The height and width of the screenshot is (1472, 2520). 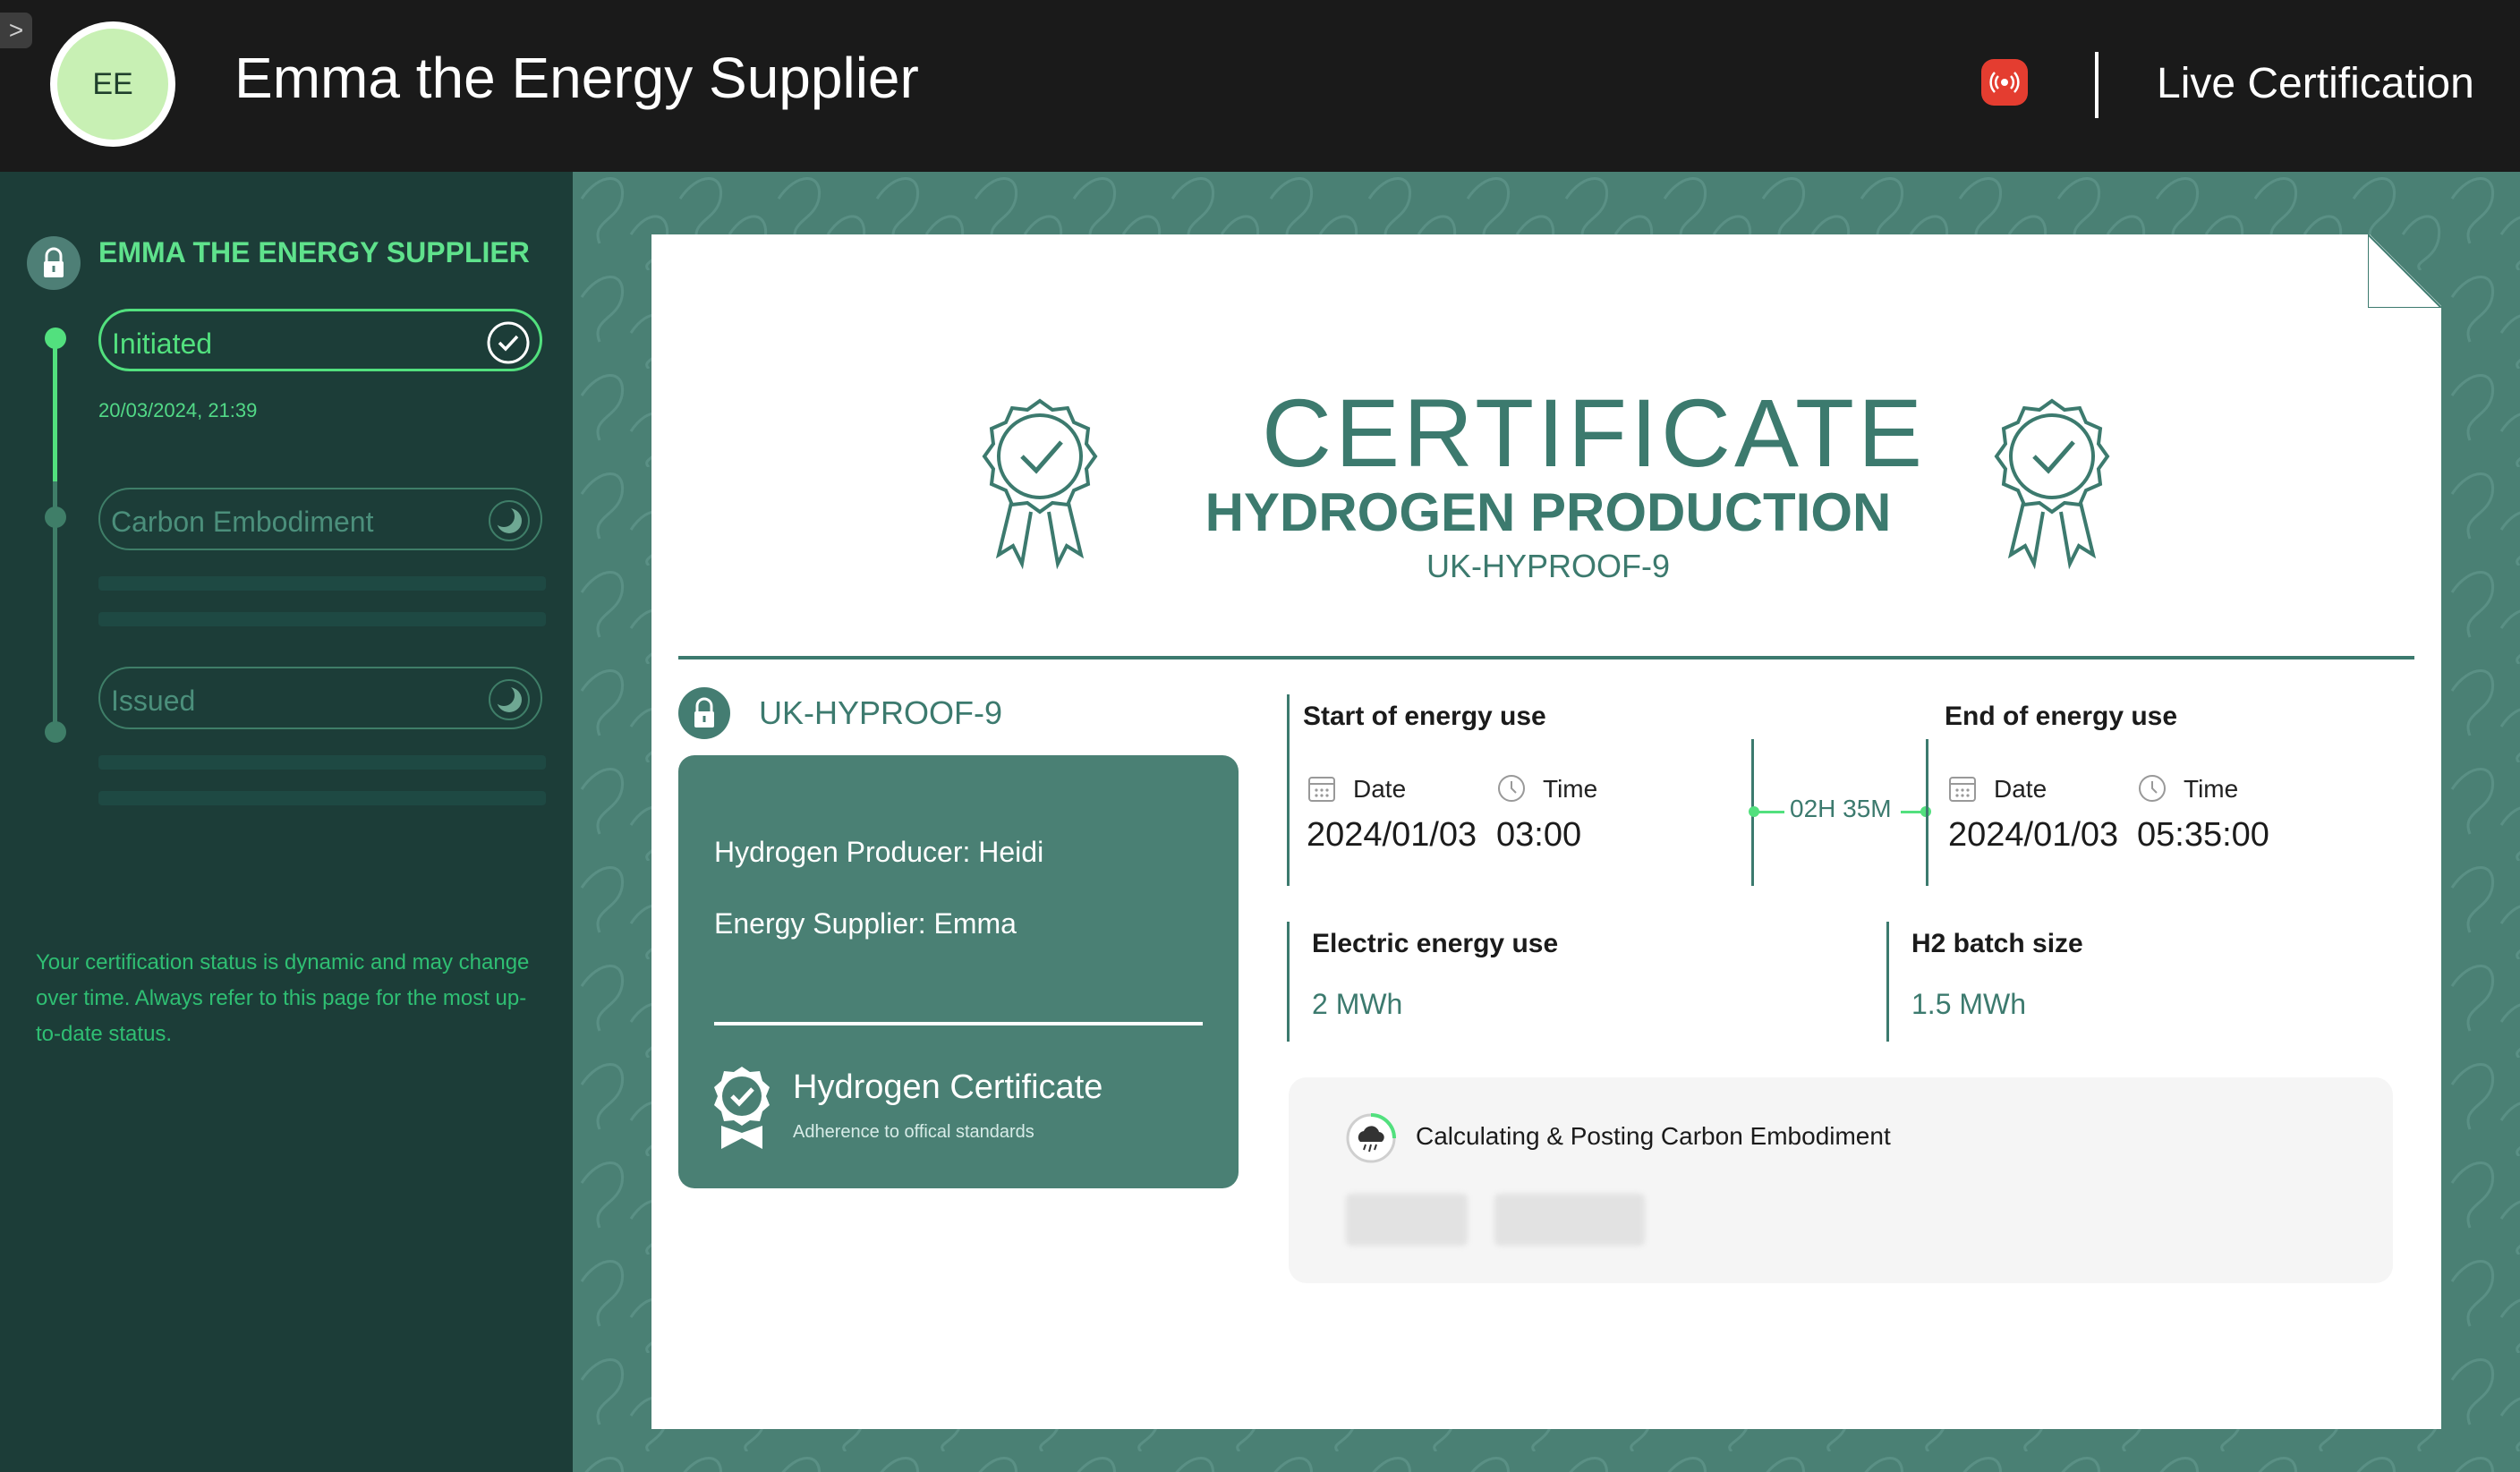 I want to click on batch-label: H2 batch size, so click(x=1997, y=943).